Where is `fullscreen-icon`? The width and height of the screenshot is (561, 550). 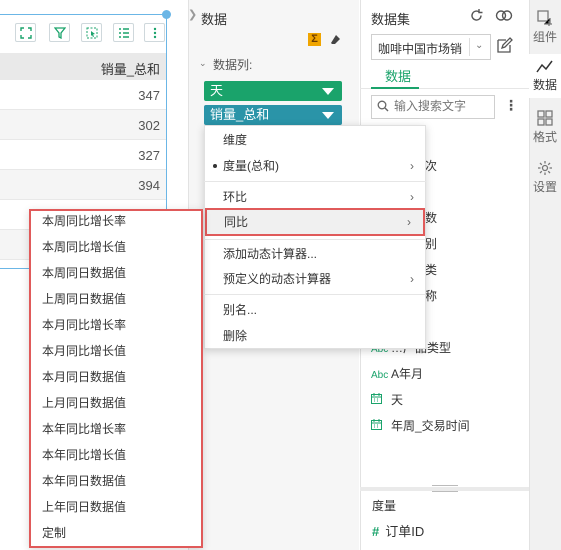 fullscreen-icon is located at coordinates (25, 32).